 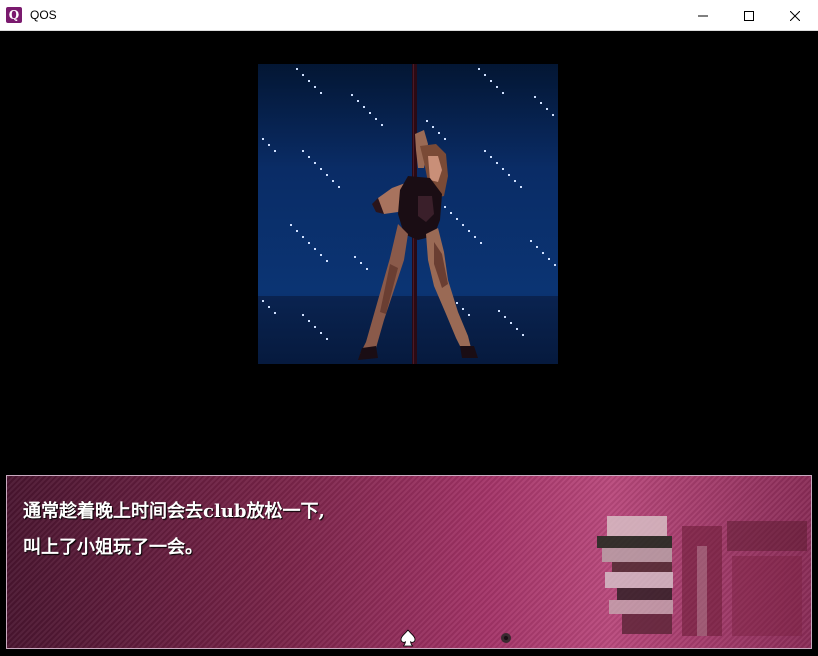 What do you see at coordinates (14, 15) in the screenshot?
I see `app-icon: Q` at bounding box center [14, 15].